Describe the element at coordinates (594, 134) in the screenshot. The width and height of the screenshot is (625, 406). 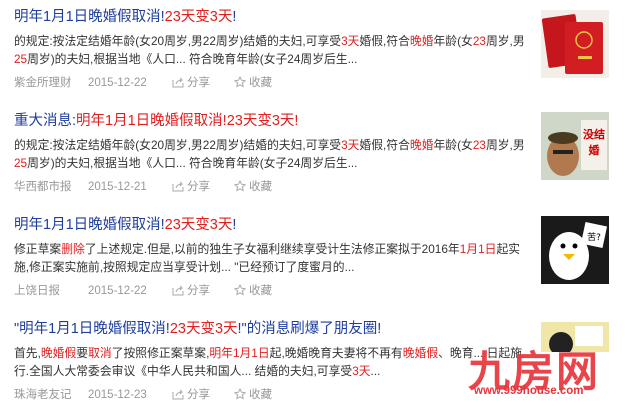
I see `svg-text: 没结` at that location.